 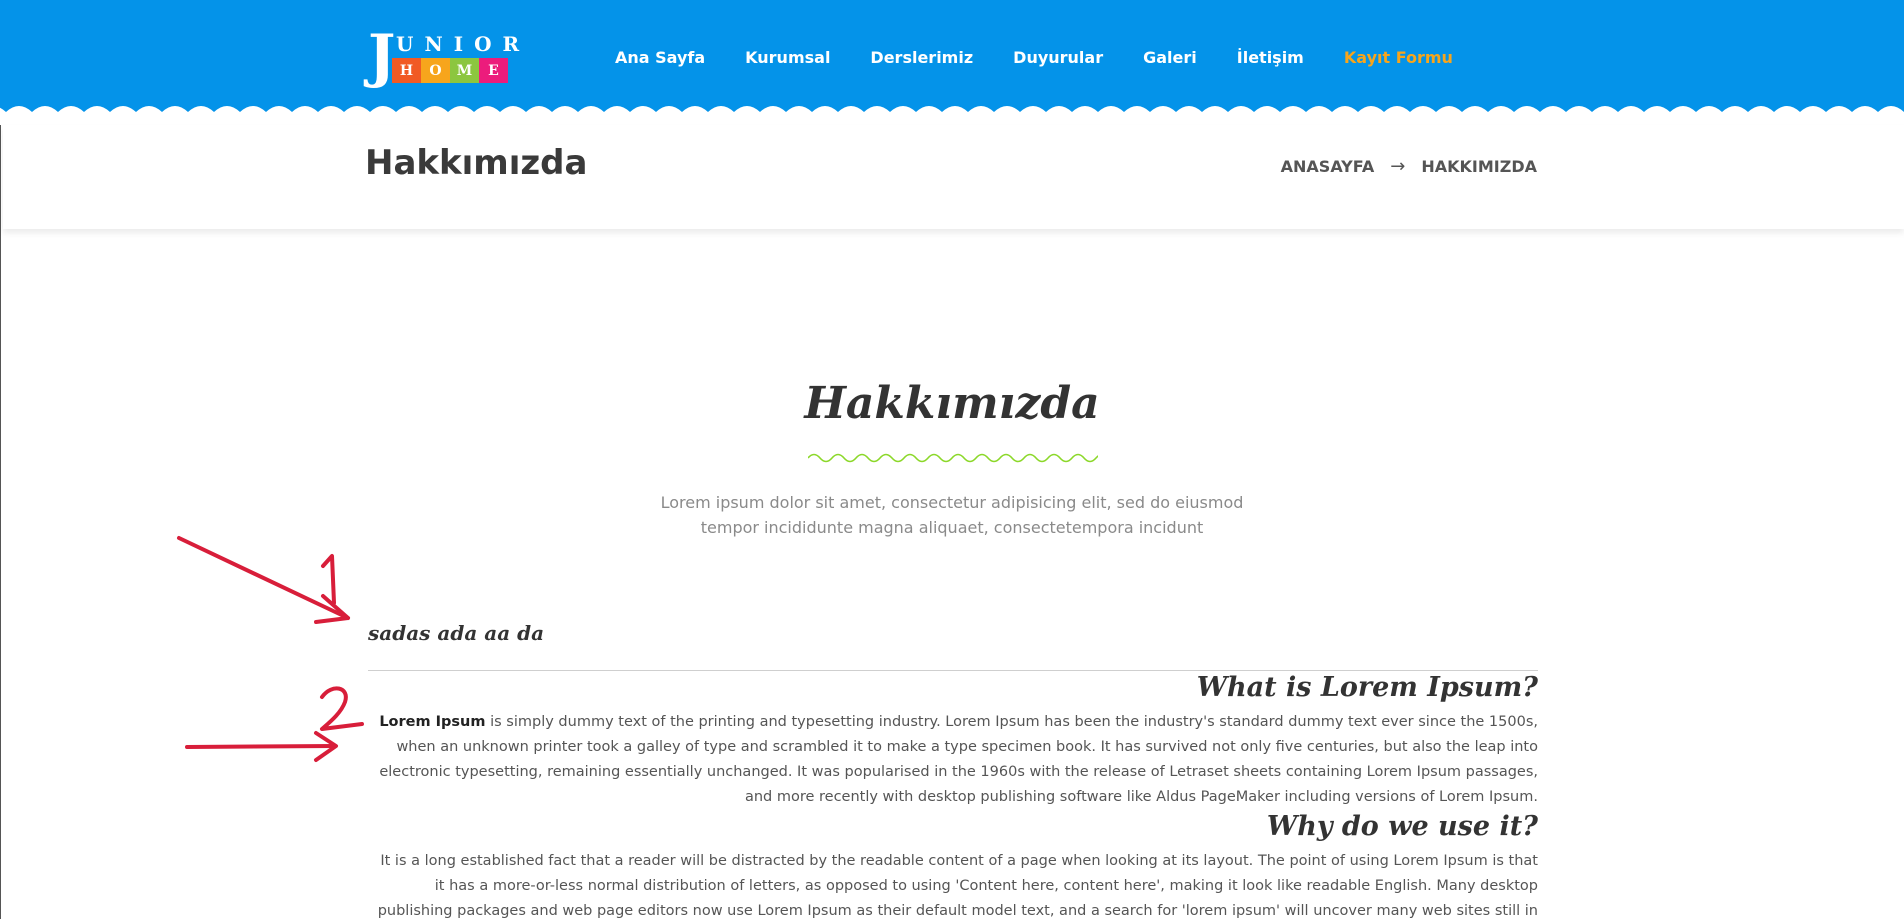 I want to click on section-title: Hakkımızda, so click(x=952, y=403).